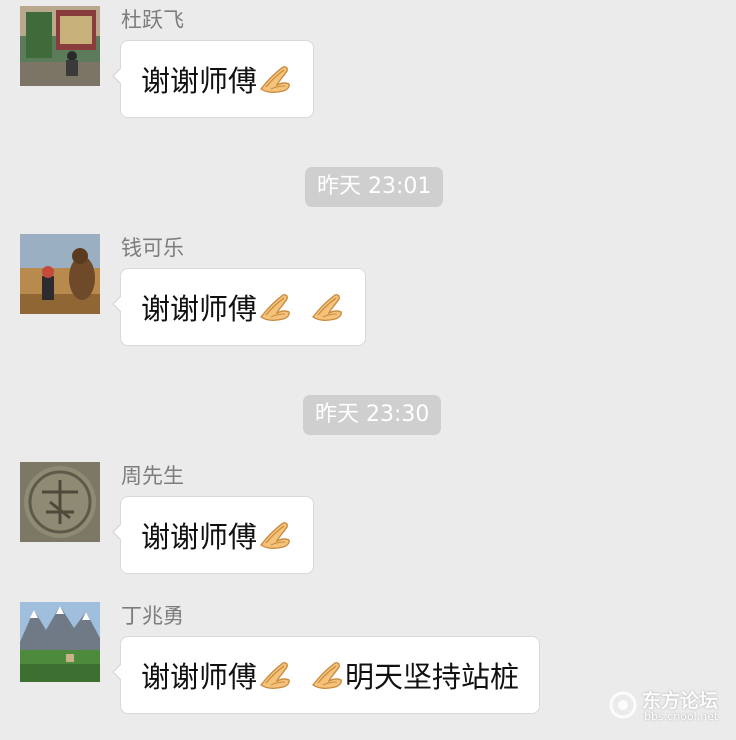 The width and height of the screenshot is (736, 740). I want to click on timestamp-divider: 昨天 23:30, so click(372, 415).